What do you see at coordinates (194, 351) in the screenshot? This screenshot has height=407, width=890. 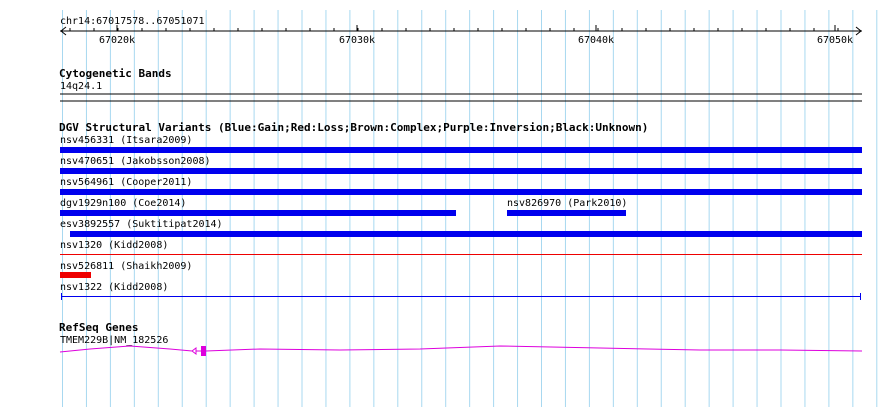 I see `strand-arrow-icon` at bounding box center [194, 351].